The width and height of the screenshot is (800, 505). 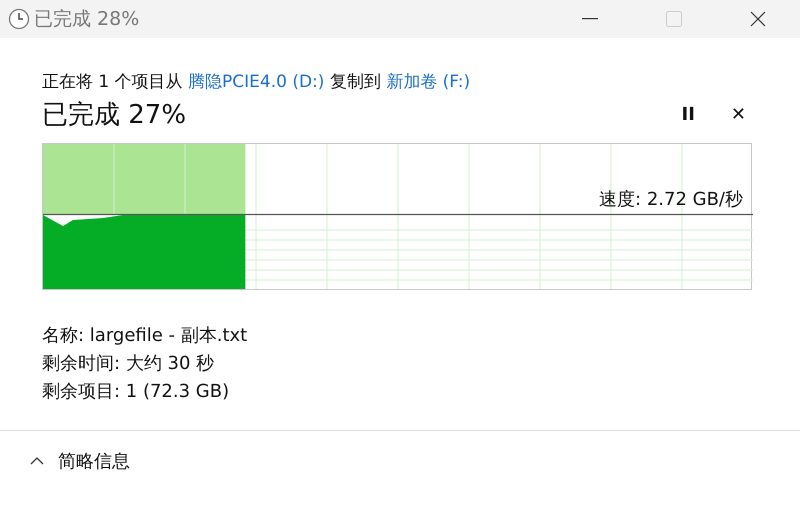 What do you see at coordinates (80, 461) in the screenshot?
I see `details-toggle: 简略信息` at bounding box center [80, 461].